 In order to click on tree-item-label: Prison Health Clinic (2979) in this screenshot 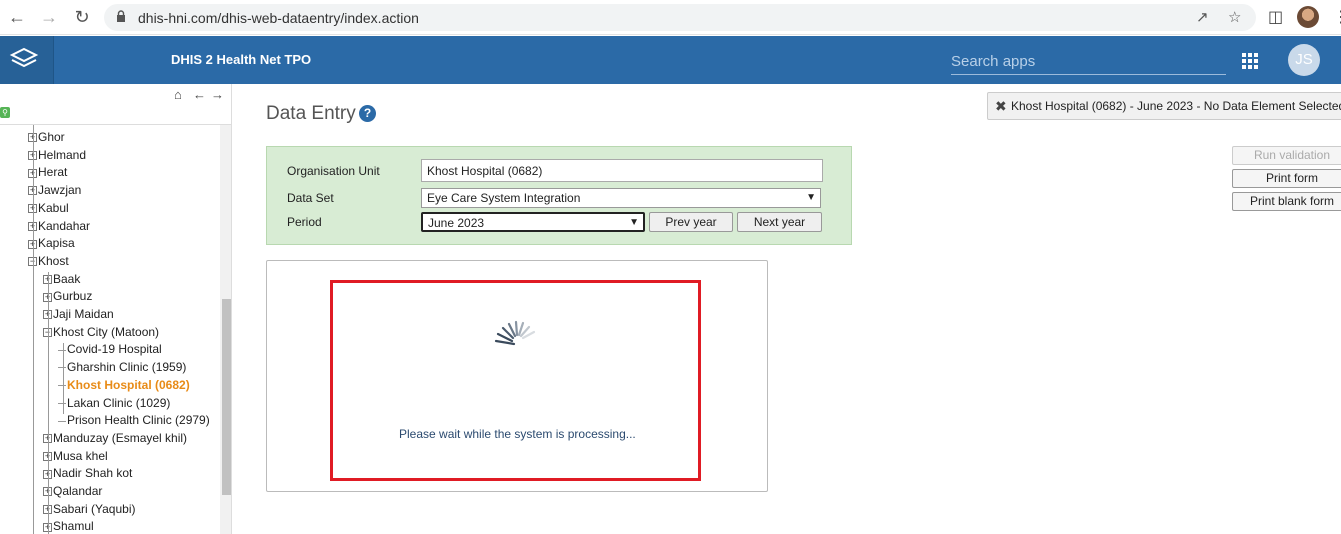, I will do `click(138, 420)`.